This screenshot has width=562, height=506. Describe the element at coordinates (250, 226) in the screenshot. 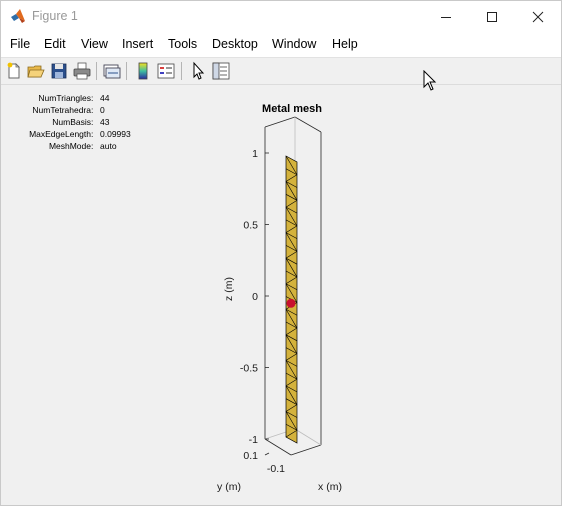

I see `z-tick-label: 0.5` at that location.